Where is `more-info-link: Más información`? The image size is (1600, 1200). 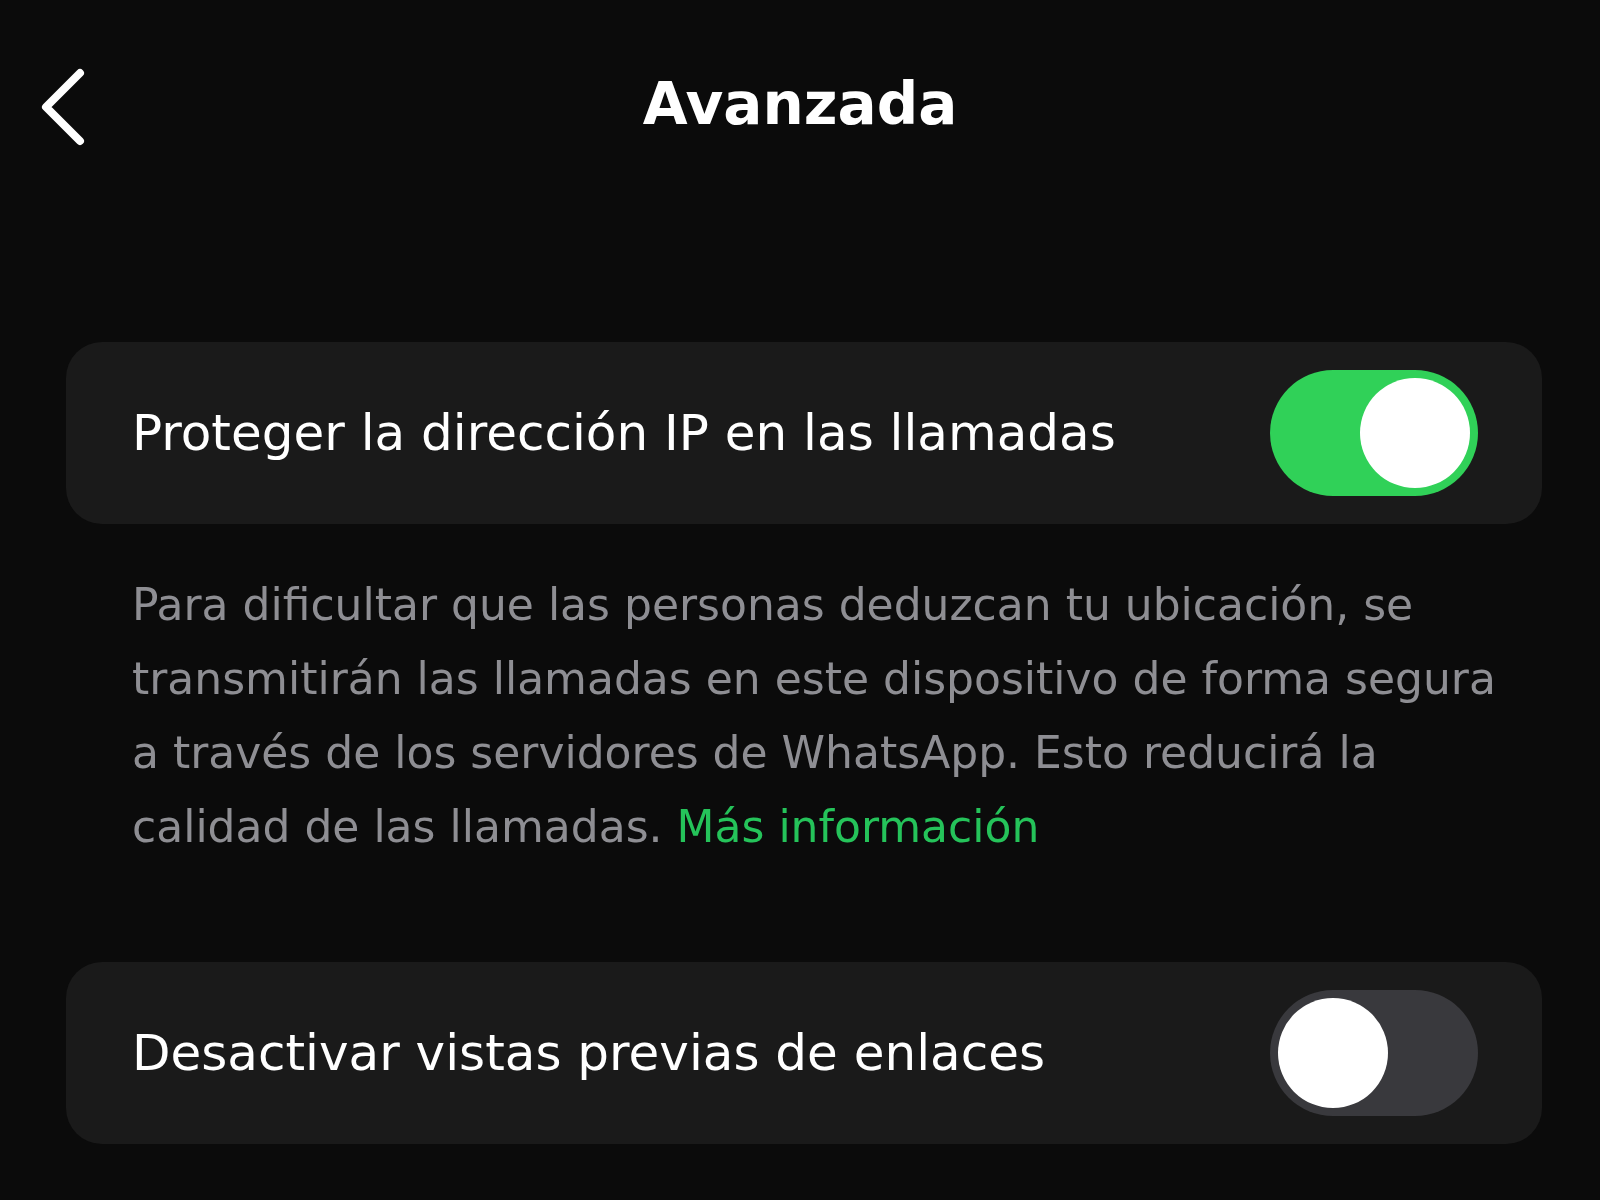
more-info-link: Más información is located at coordinates (858, 826).